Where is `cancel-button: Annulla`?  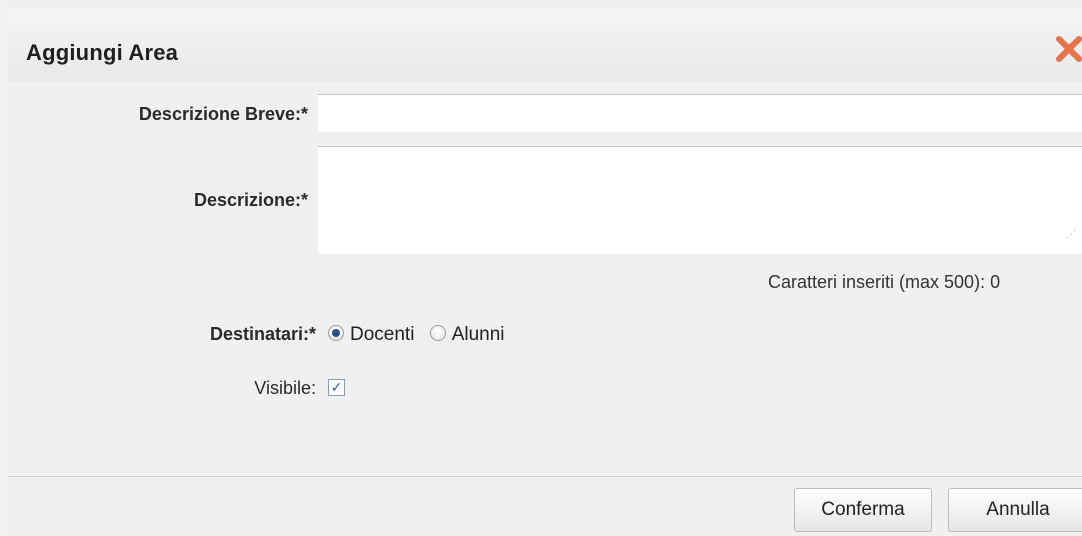
cancel-button: Annulla is located at coordinates (1015, 510).